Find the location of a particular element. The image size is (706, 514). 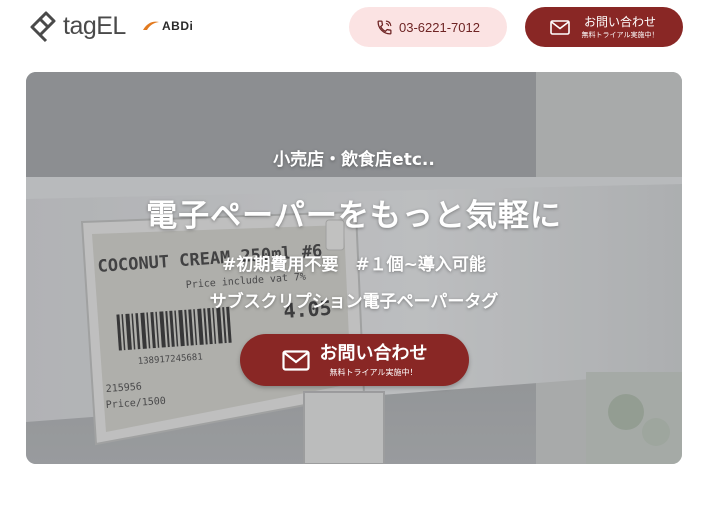

phone-icon is located at coordinates (384, 27).